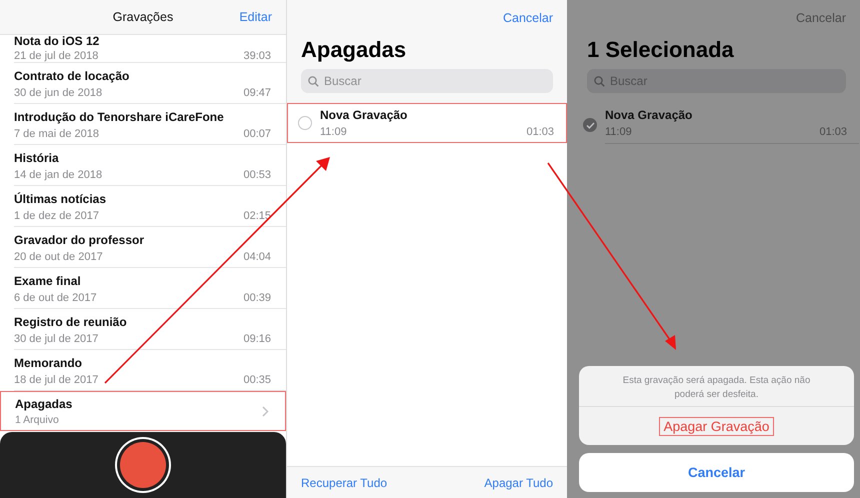 The image size is (860, 498). What do you see at coordinates (344, 483) in the screenshot?
I see `recover-all-link: Recuperar Tudo` at bounding box center [344, 483].